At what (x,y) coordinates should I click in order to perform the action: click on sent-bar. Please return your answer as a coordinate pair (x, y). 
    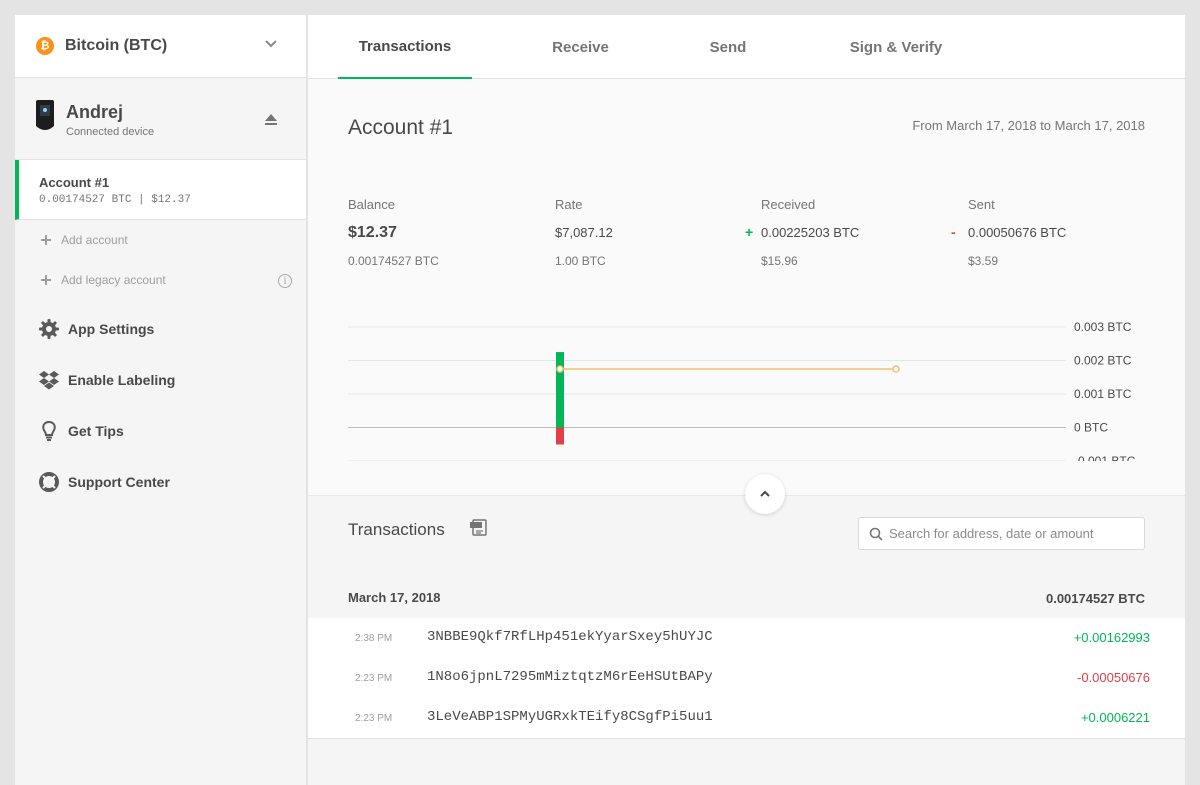
    Looking at the image, I should click on (560, 436).